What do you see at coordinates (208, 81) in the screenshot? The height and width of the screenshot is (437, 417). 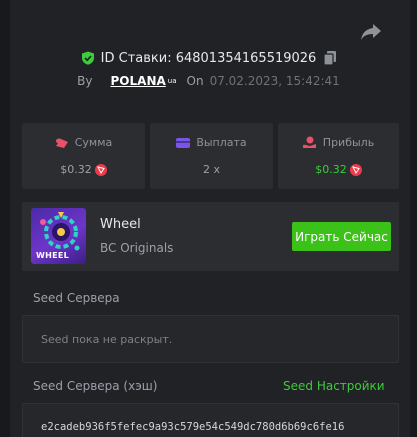 I see `author-row: By POLANA ua On 07.02.2023, 15:42:41` at bounding box center [208, 81].